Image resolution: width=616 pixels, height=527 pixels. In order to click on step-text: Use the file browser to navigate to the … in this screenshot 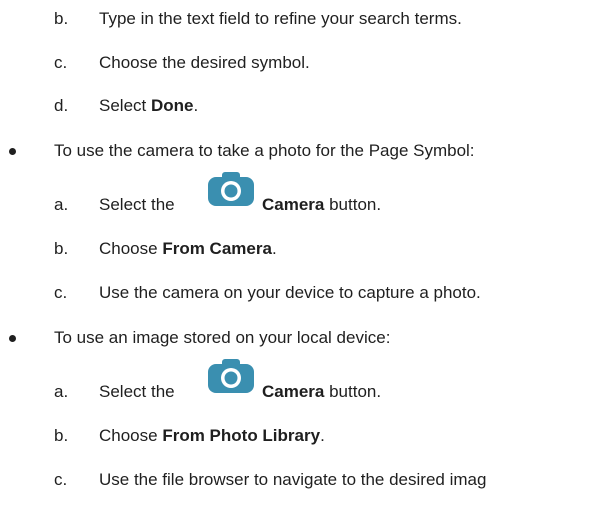, I will do `click(293, 479)`.